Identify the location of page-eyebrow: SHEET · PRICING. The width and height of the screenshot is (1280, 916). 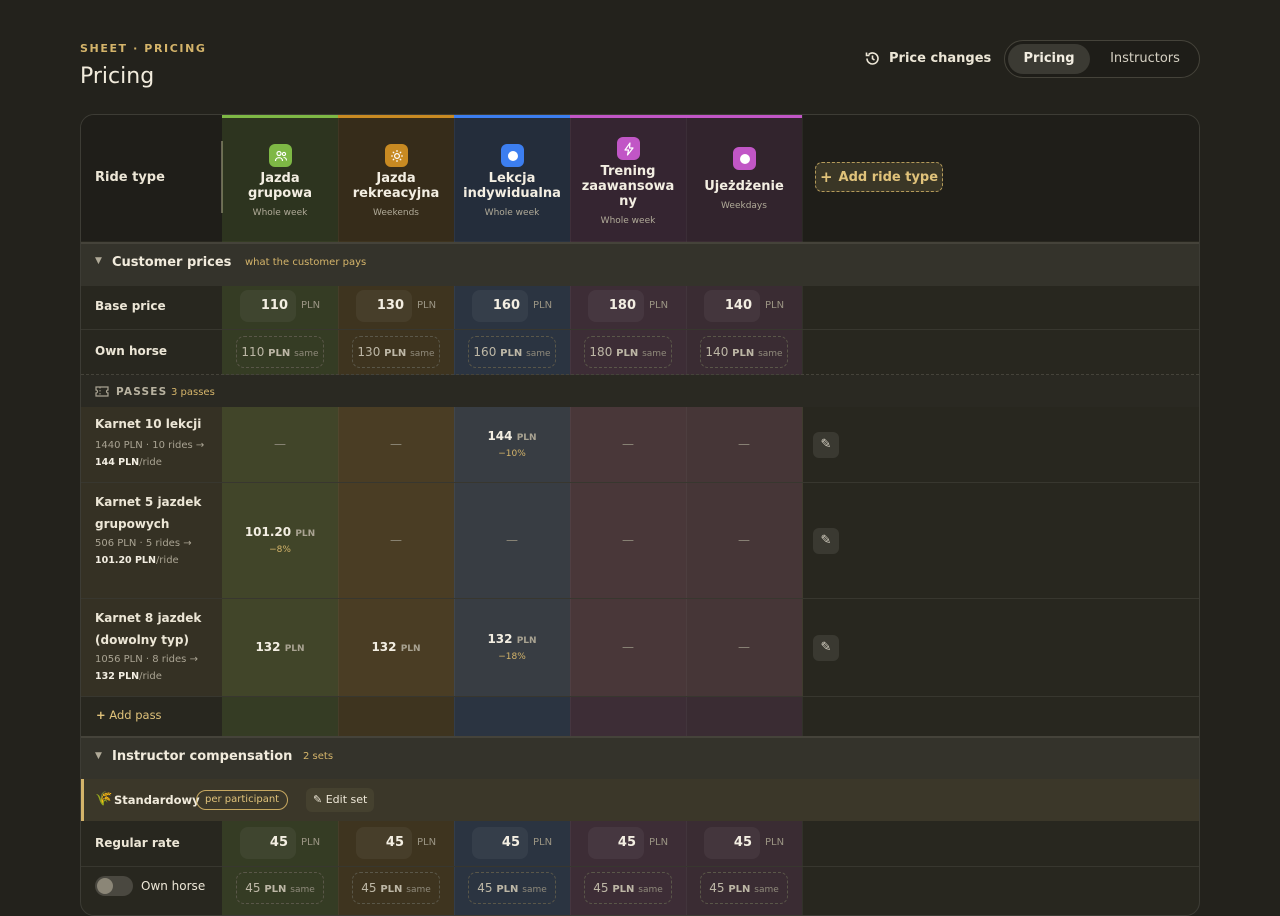
(143, 48).